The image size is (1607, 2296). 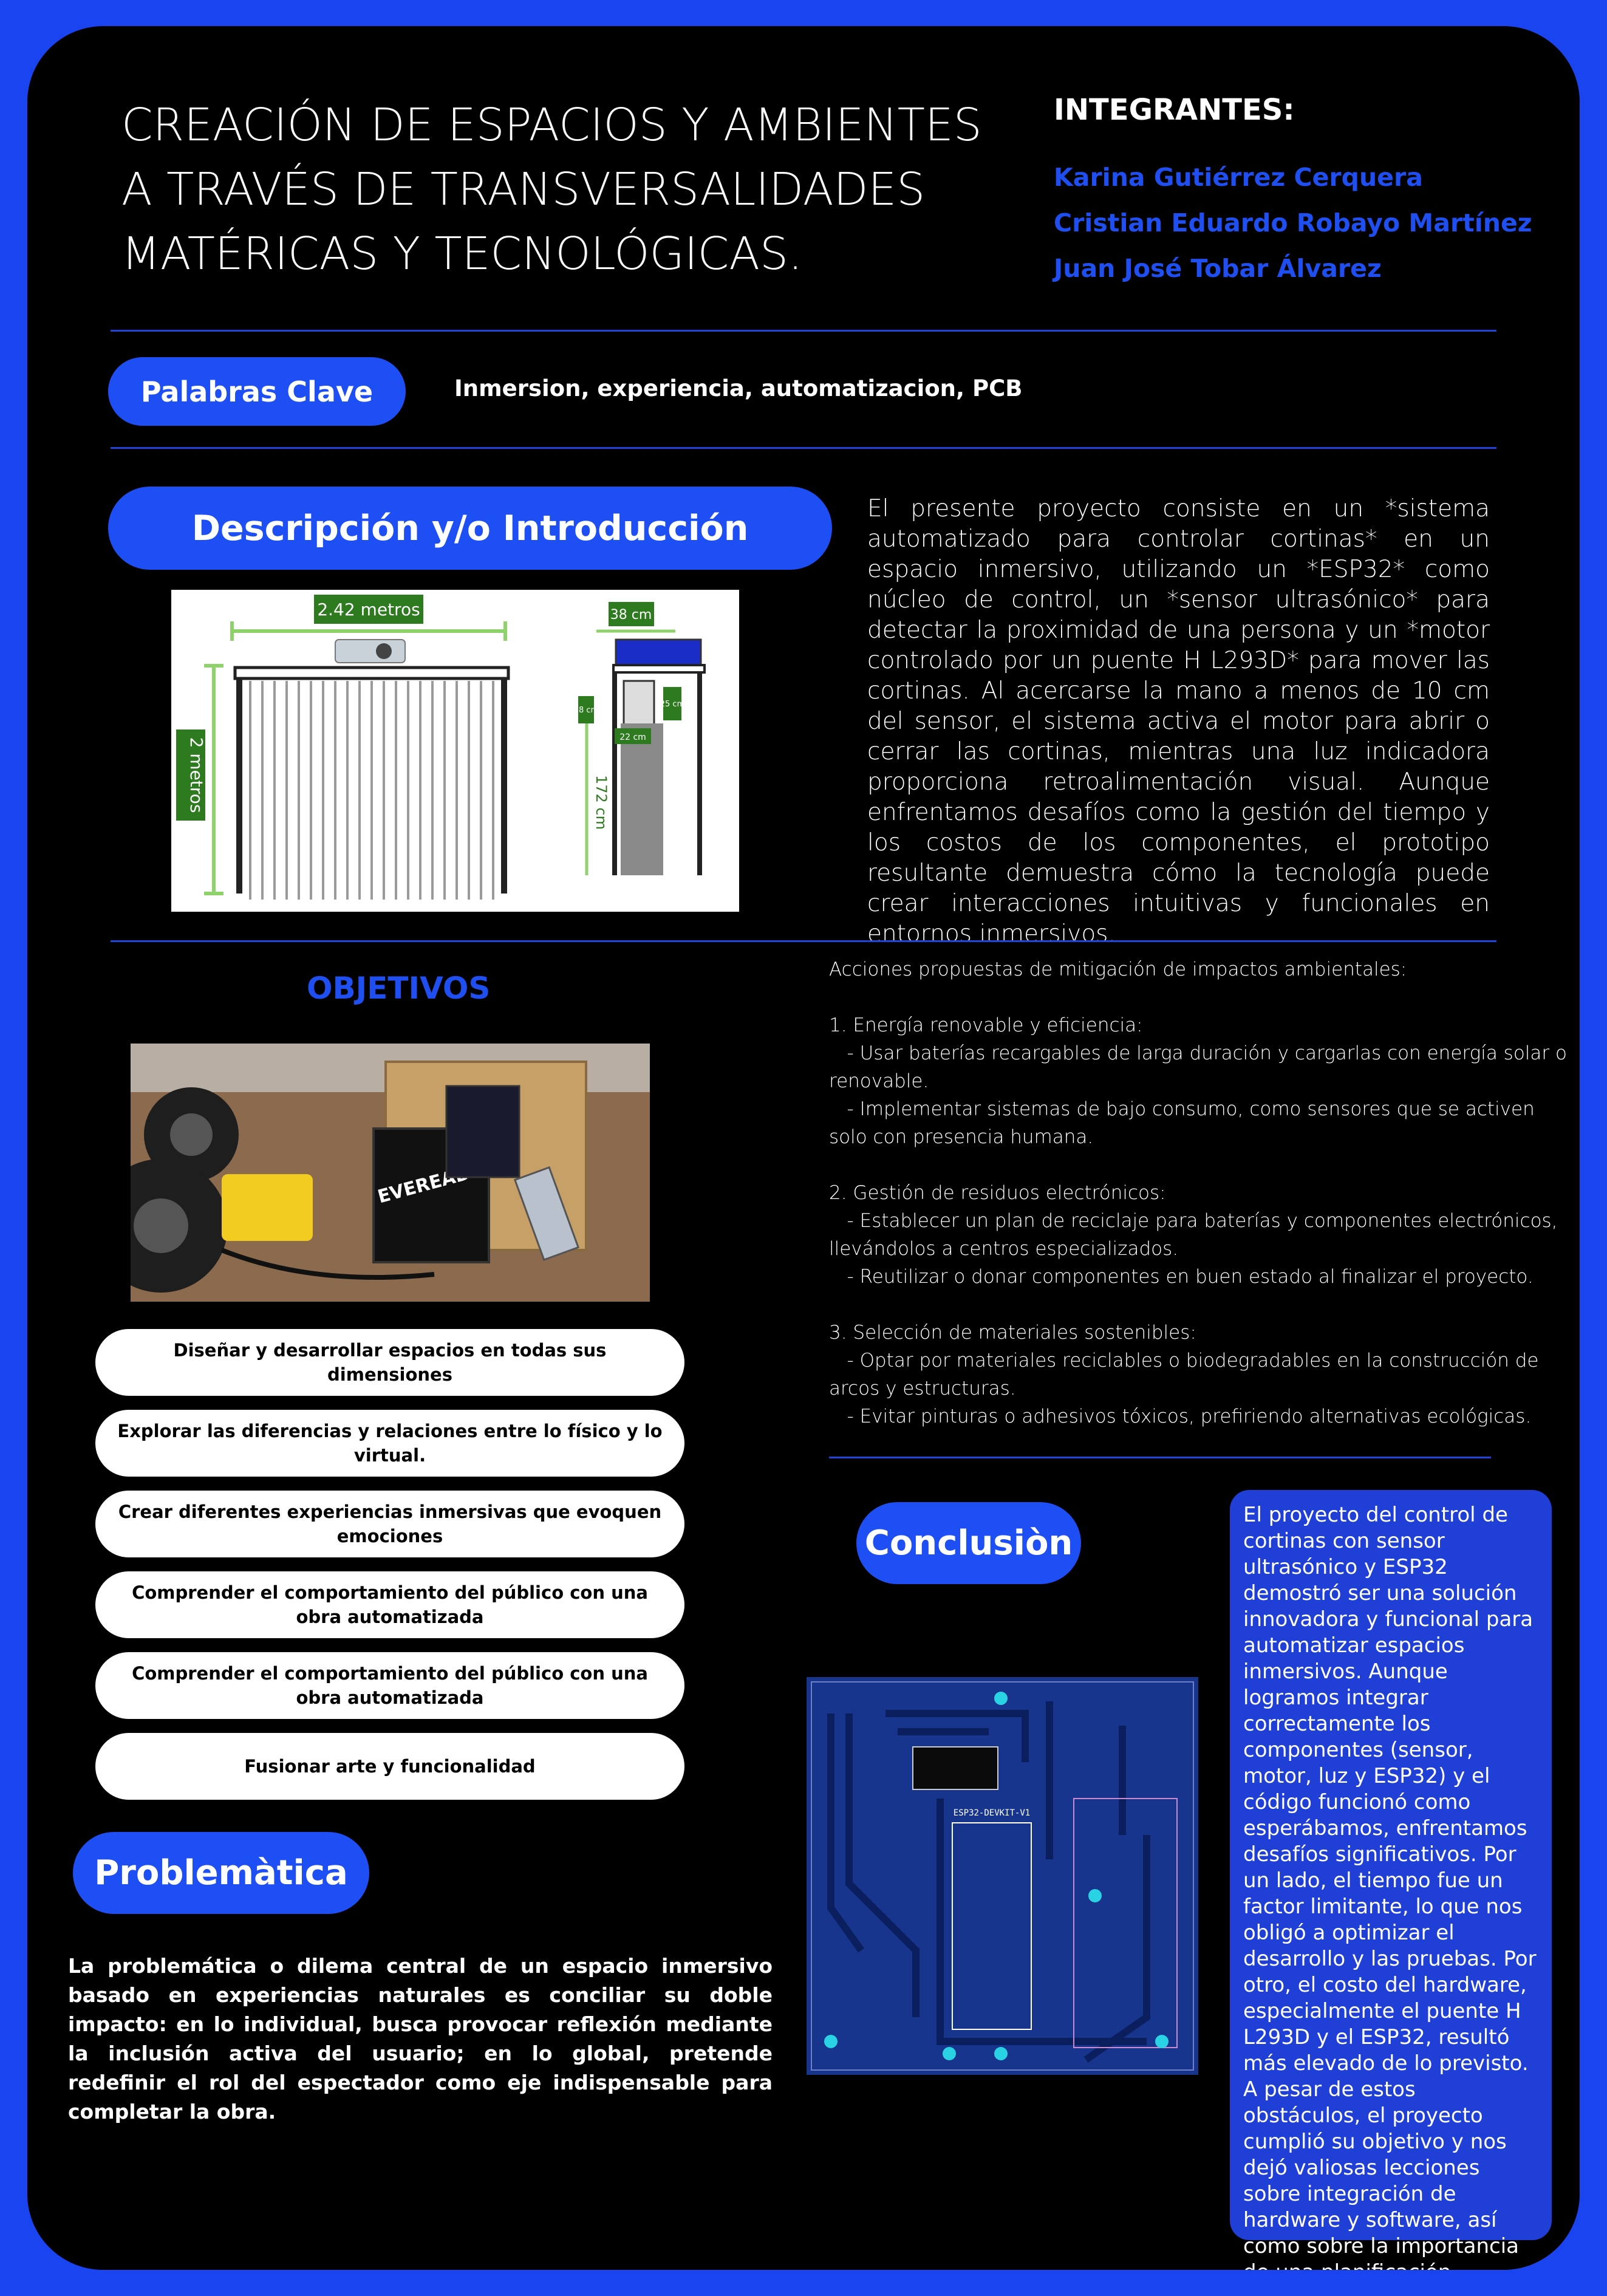 What do you see at coordinates (992, 1813) in the screenshot?
I see `pcb-label: ESP32-DEVKIT-V1` at bounding box center [992, 1813].